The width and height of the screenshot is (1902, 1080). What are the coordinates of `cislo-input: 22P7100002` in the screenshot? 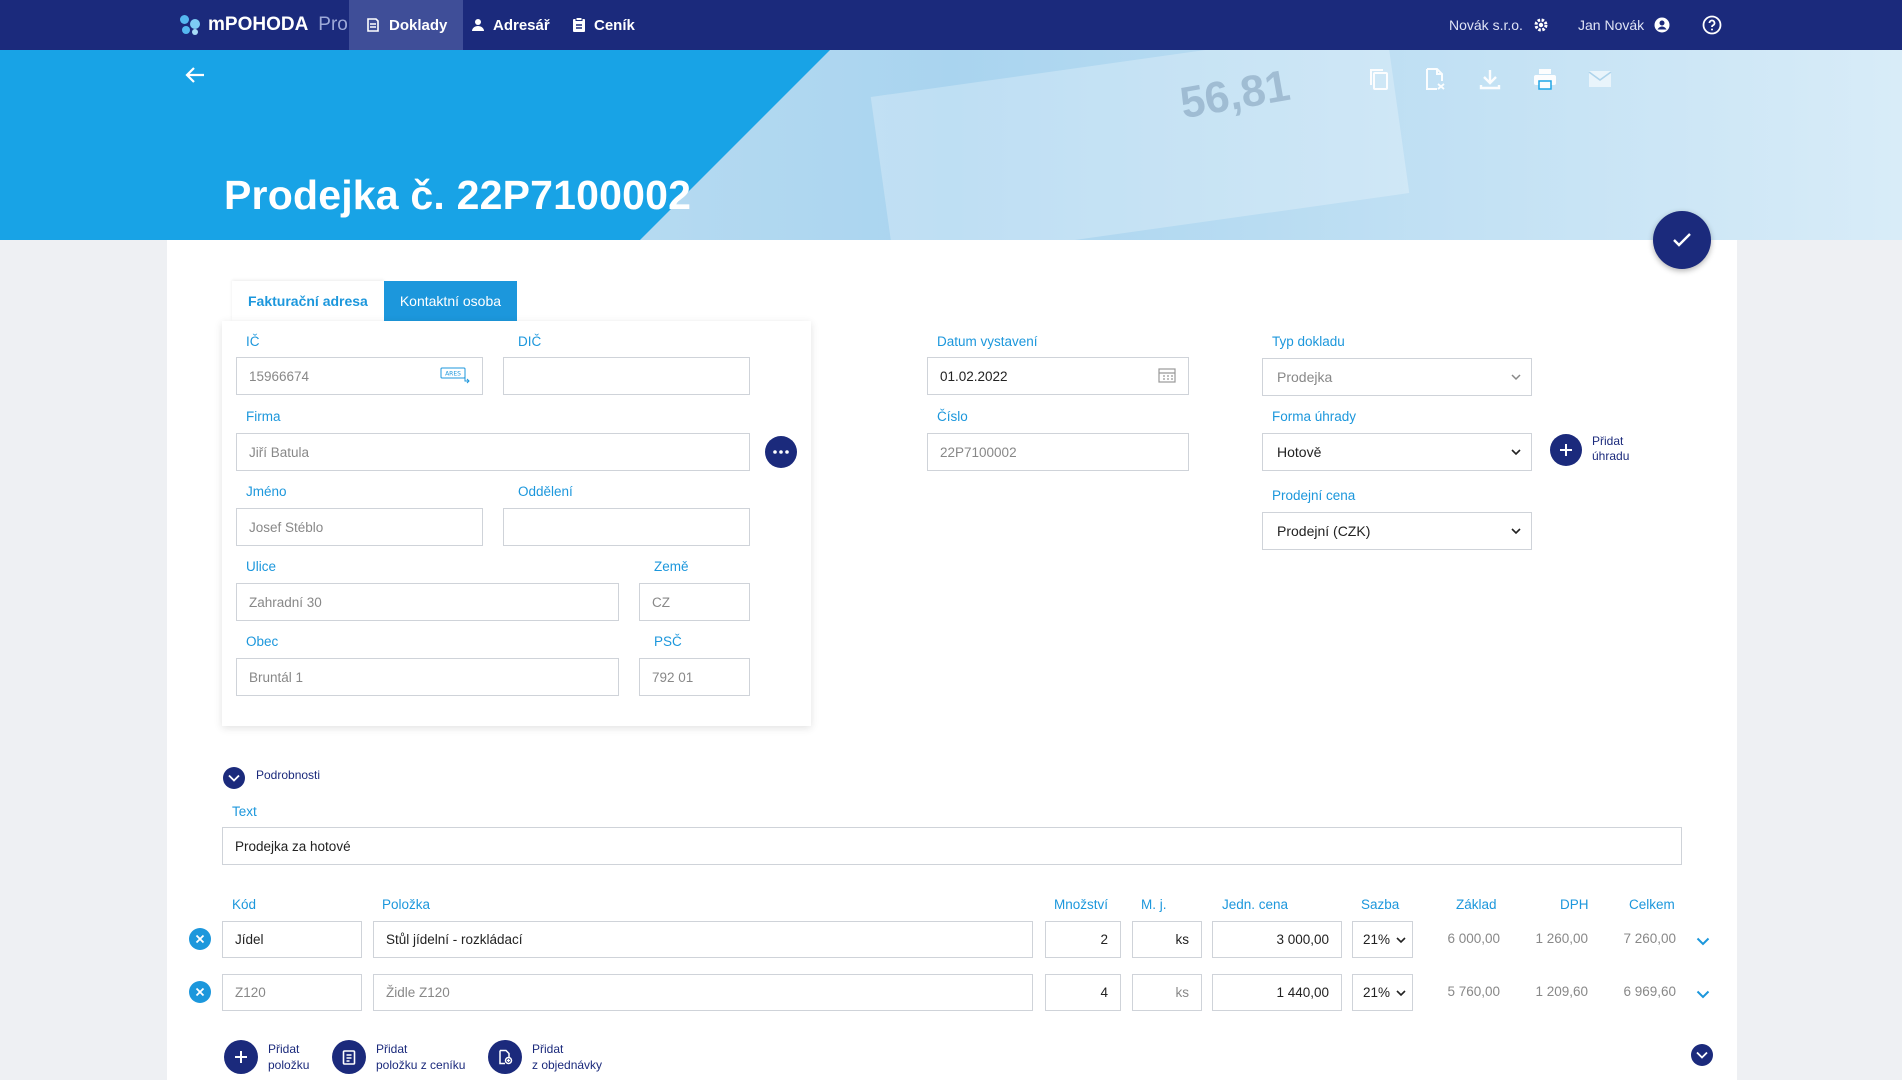 It's located at (1058, 452).